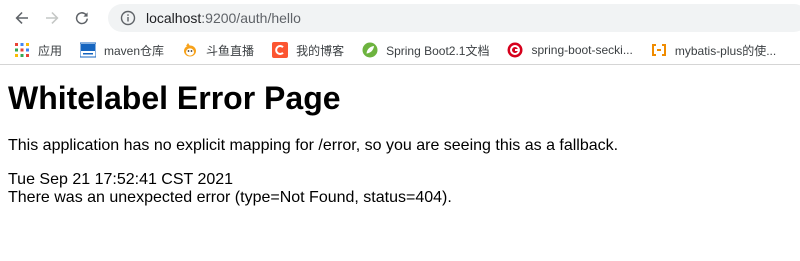 The height and width of the screenshot is (261, 800). Describe the element at coordinates (454, 18) in the screenshot. I see `address-bar: localhost:9200/auth/hello` at that location.